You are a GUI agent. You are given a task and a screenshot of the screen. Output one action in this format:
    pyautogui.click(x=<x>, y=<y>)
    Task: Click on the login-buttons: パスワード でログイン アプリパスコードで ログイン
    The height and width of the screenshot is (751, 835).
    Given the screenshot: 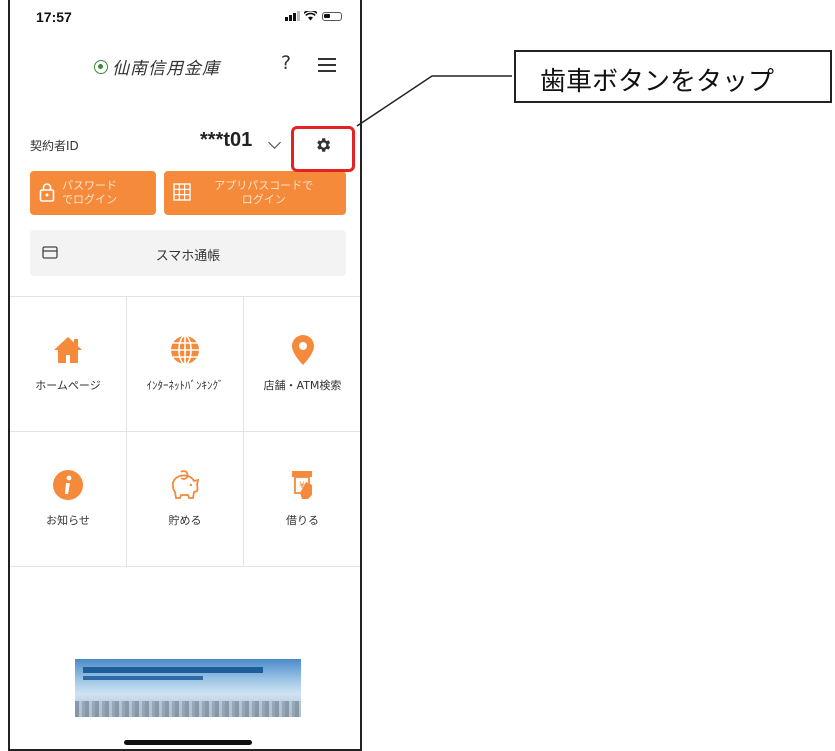 What is the action you would take?
    pyautogui.click(x=188, y=193)
    